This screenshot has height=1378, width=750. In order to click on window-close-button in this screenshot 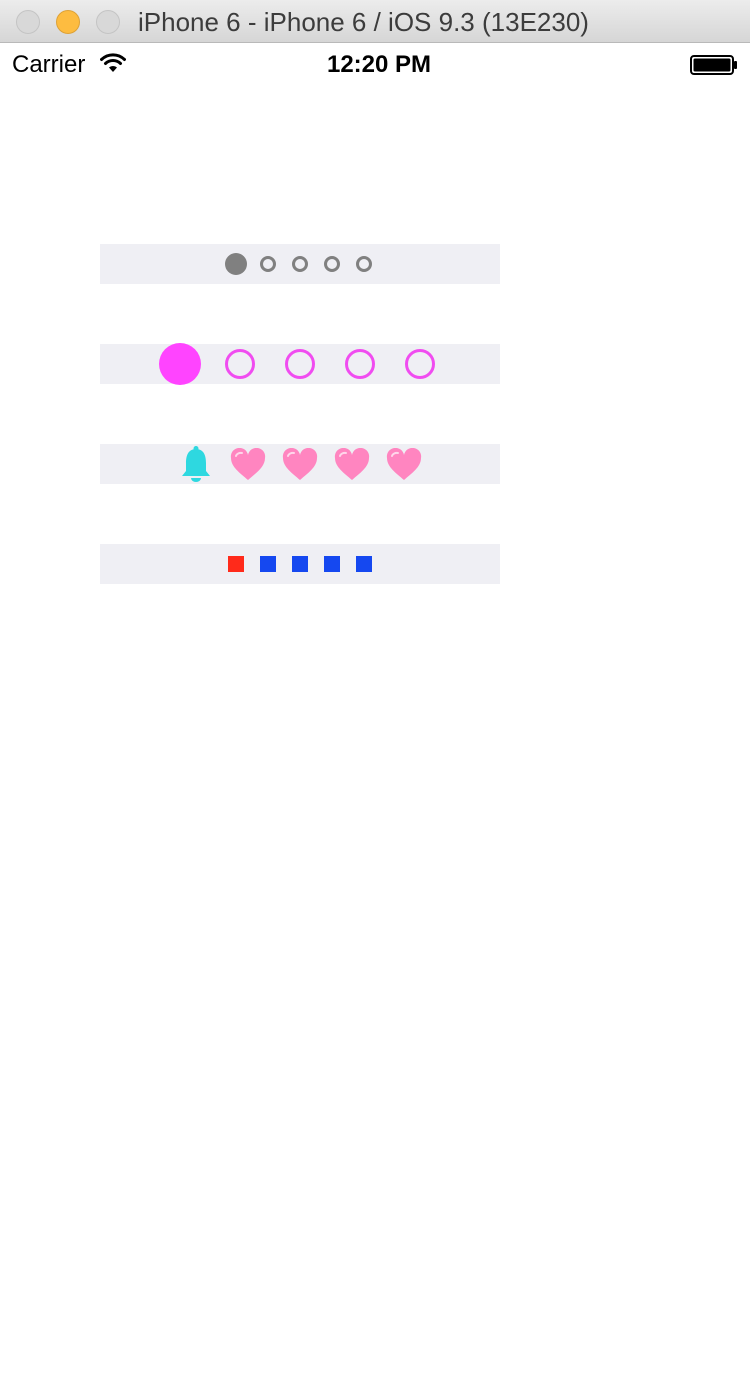, I will do `click(28, 22)`.